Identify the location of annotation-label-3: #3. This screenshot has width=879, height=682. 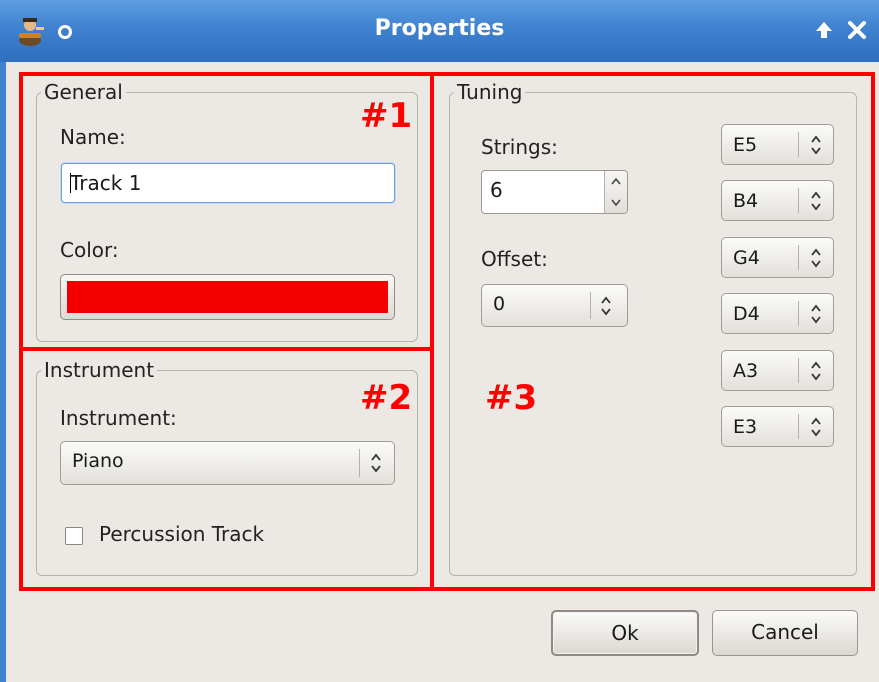
(511, 398).